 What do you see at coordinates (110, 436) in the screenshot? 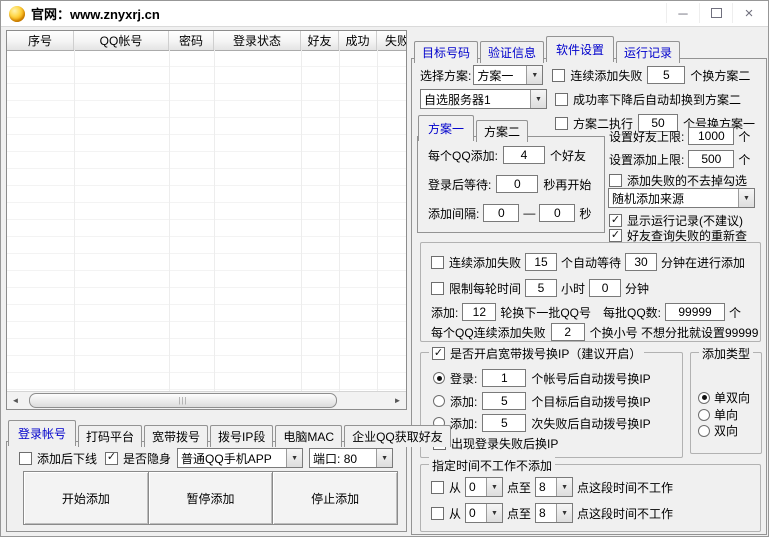
I see `tab-captcha-platform: 打码平台` at bounding box center [110, 436].